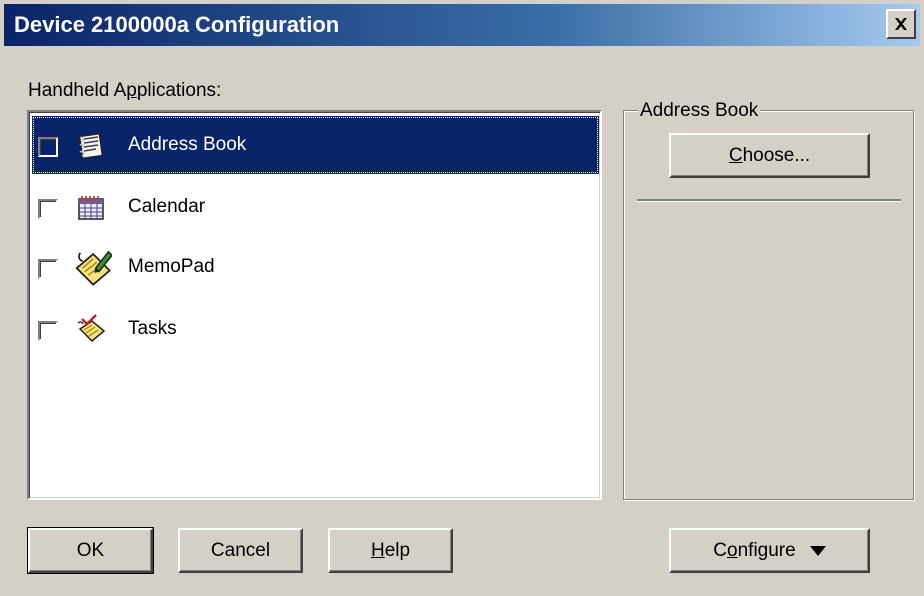 This screenshot has height=596, width=924. What do you see at coordinates (91, 208) in the screenshot?
I see `calendar-icon` at bounding box center [91, 208].